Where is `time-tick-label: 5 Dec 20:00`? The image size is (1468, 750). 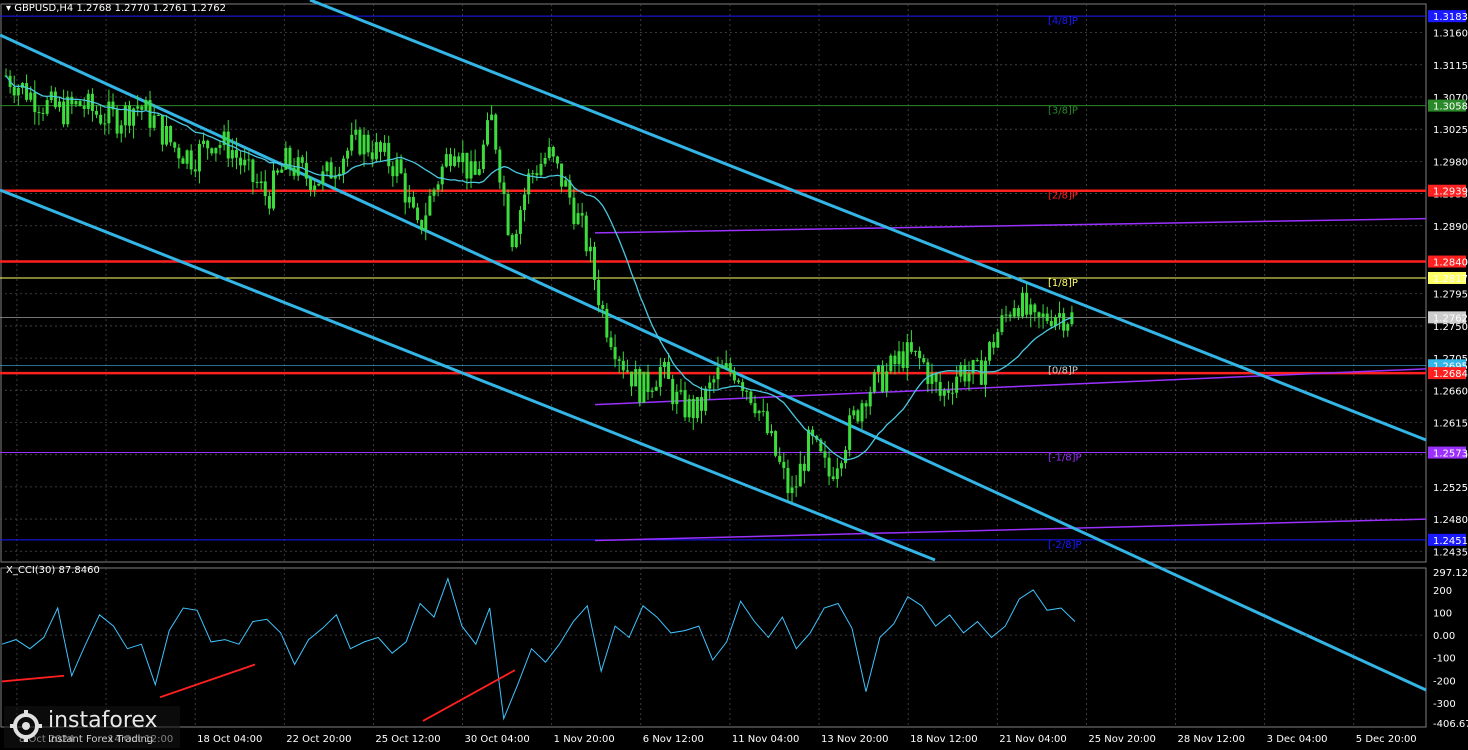
time-tick-label: 5 Dec 20:00 is located at coordinates (1386, 739).